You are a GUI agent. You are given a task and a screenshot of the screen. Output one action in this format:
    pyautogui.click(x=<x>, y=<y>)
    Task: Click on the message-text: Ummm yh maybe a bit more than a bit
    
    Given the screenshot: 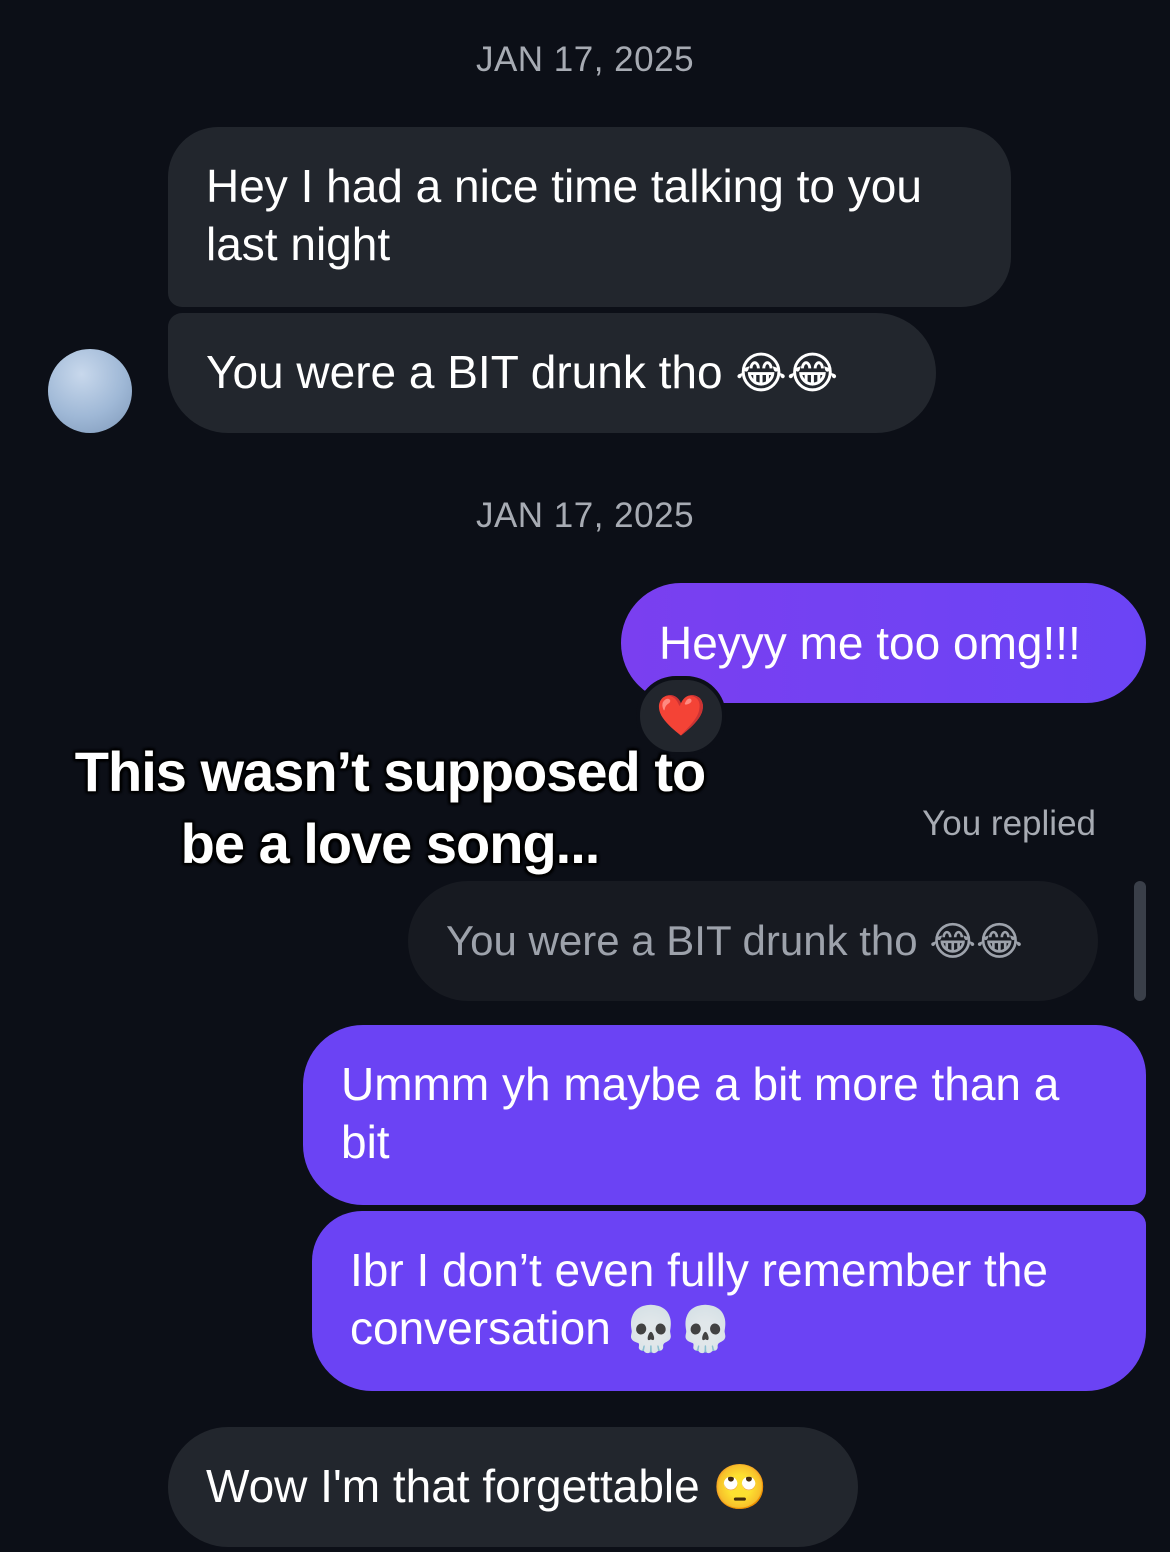 What is the action you would take?
    pyautogui.click(x=700, y=1113)
    